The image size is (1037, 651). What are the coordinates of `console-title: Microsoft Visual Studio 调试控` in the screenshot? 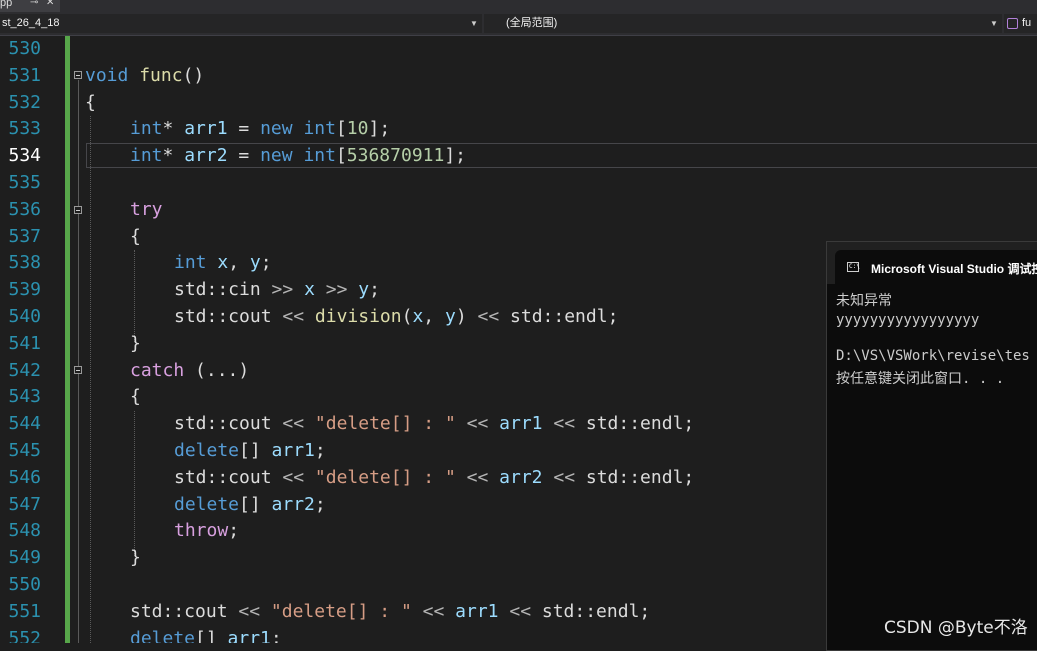 It's located at (954, 269).